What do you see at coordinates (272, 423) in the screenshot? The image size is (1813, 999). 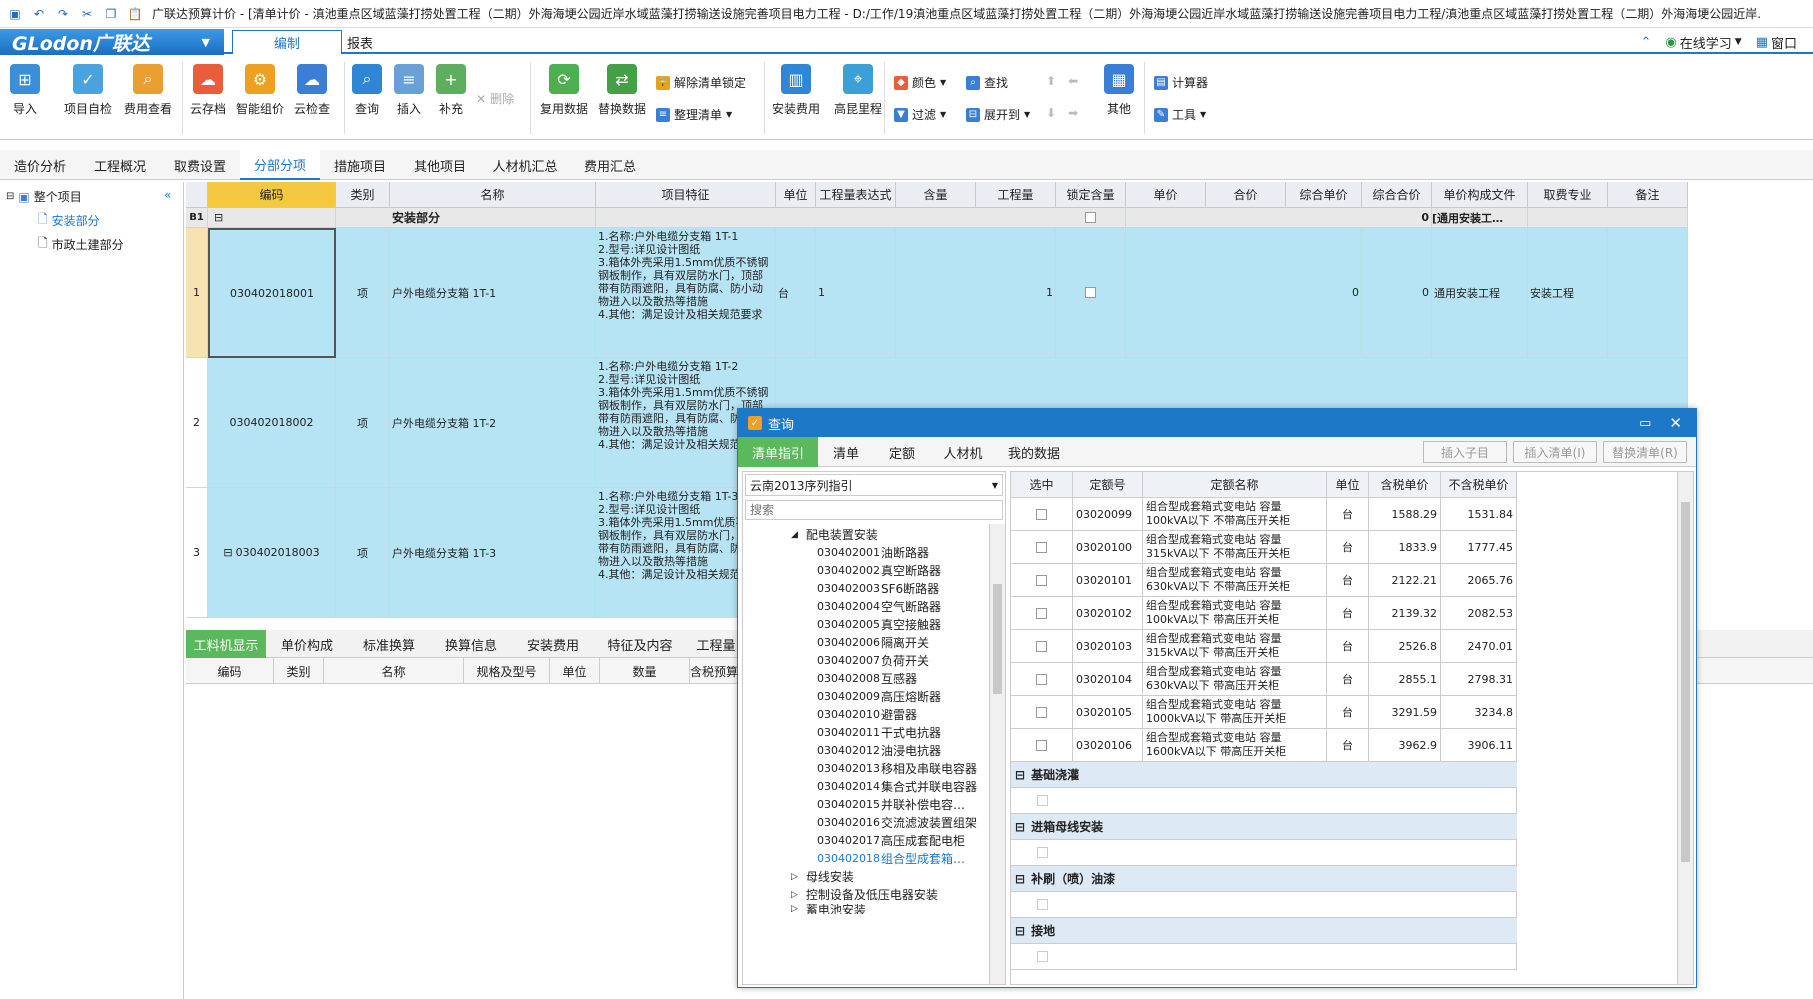 I see `row-code: 030402018002` at bounding box center [272, 423].